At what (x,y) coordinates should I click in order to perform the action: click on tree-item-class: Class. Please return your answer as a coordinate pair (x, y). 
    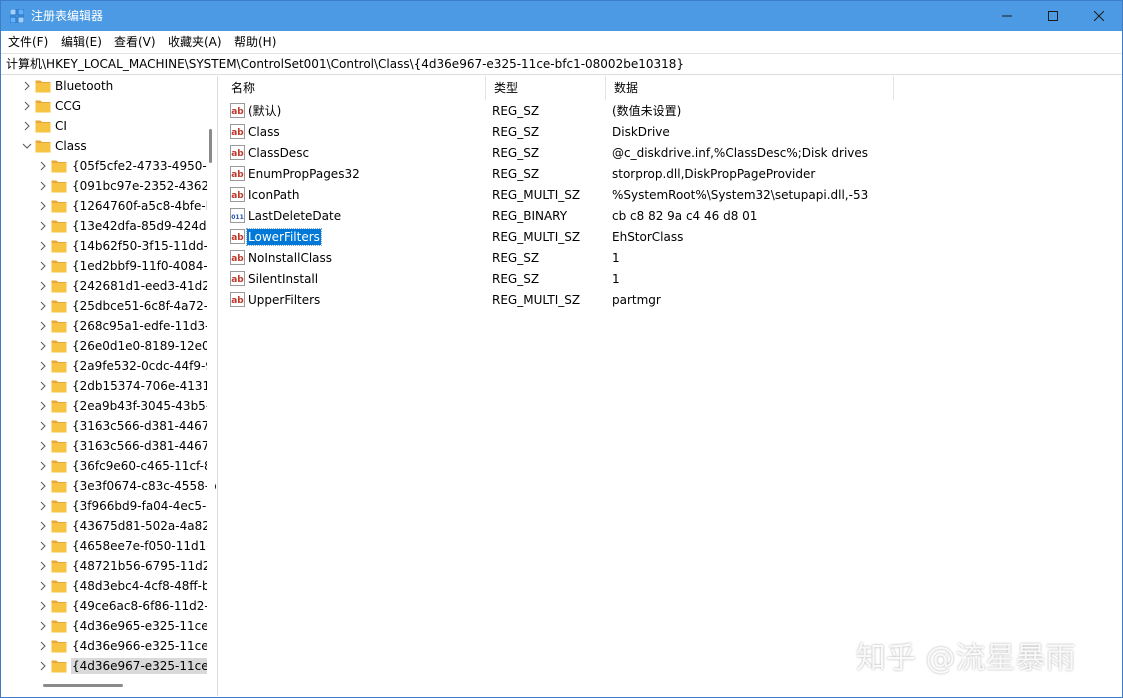
    Looking at the image, I should click on (103, 146).